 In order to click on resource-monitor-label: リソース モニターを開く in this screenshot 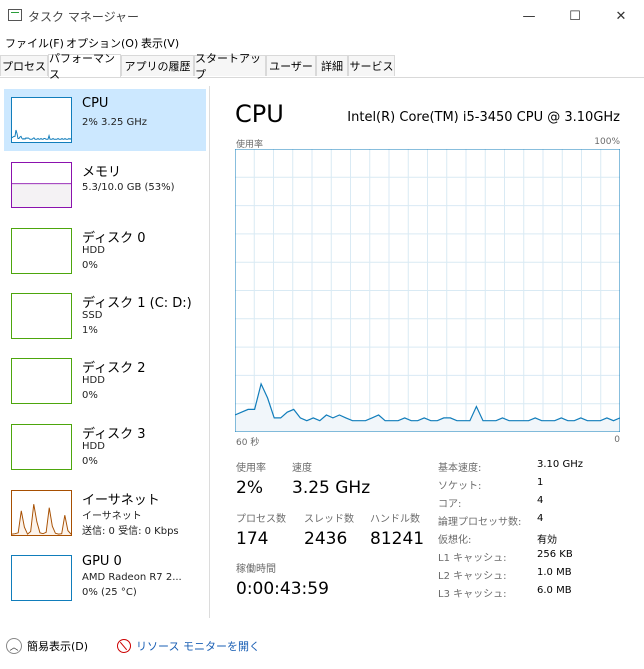, I will do `click(198, 646)`.